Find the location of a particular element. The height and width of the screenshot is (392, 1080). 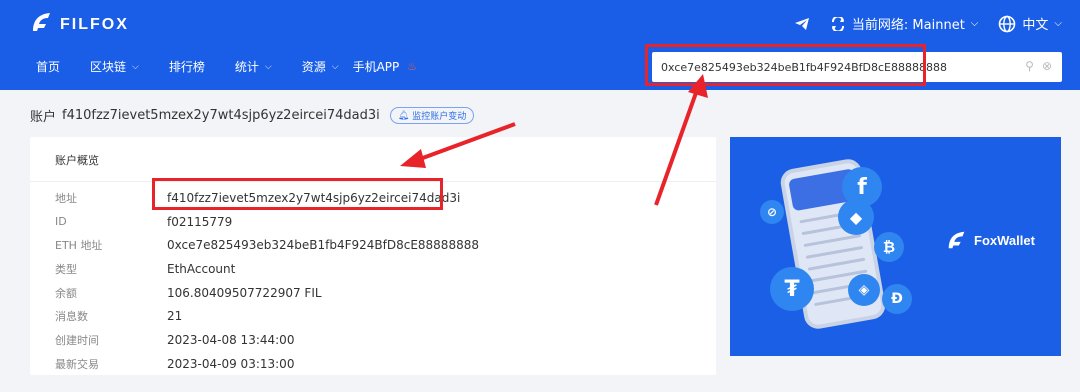

search-icon: ⚲ is located at coordinates (1029, 66).